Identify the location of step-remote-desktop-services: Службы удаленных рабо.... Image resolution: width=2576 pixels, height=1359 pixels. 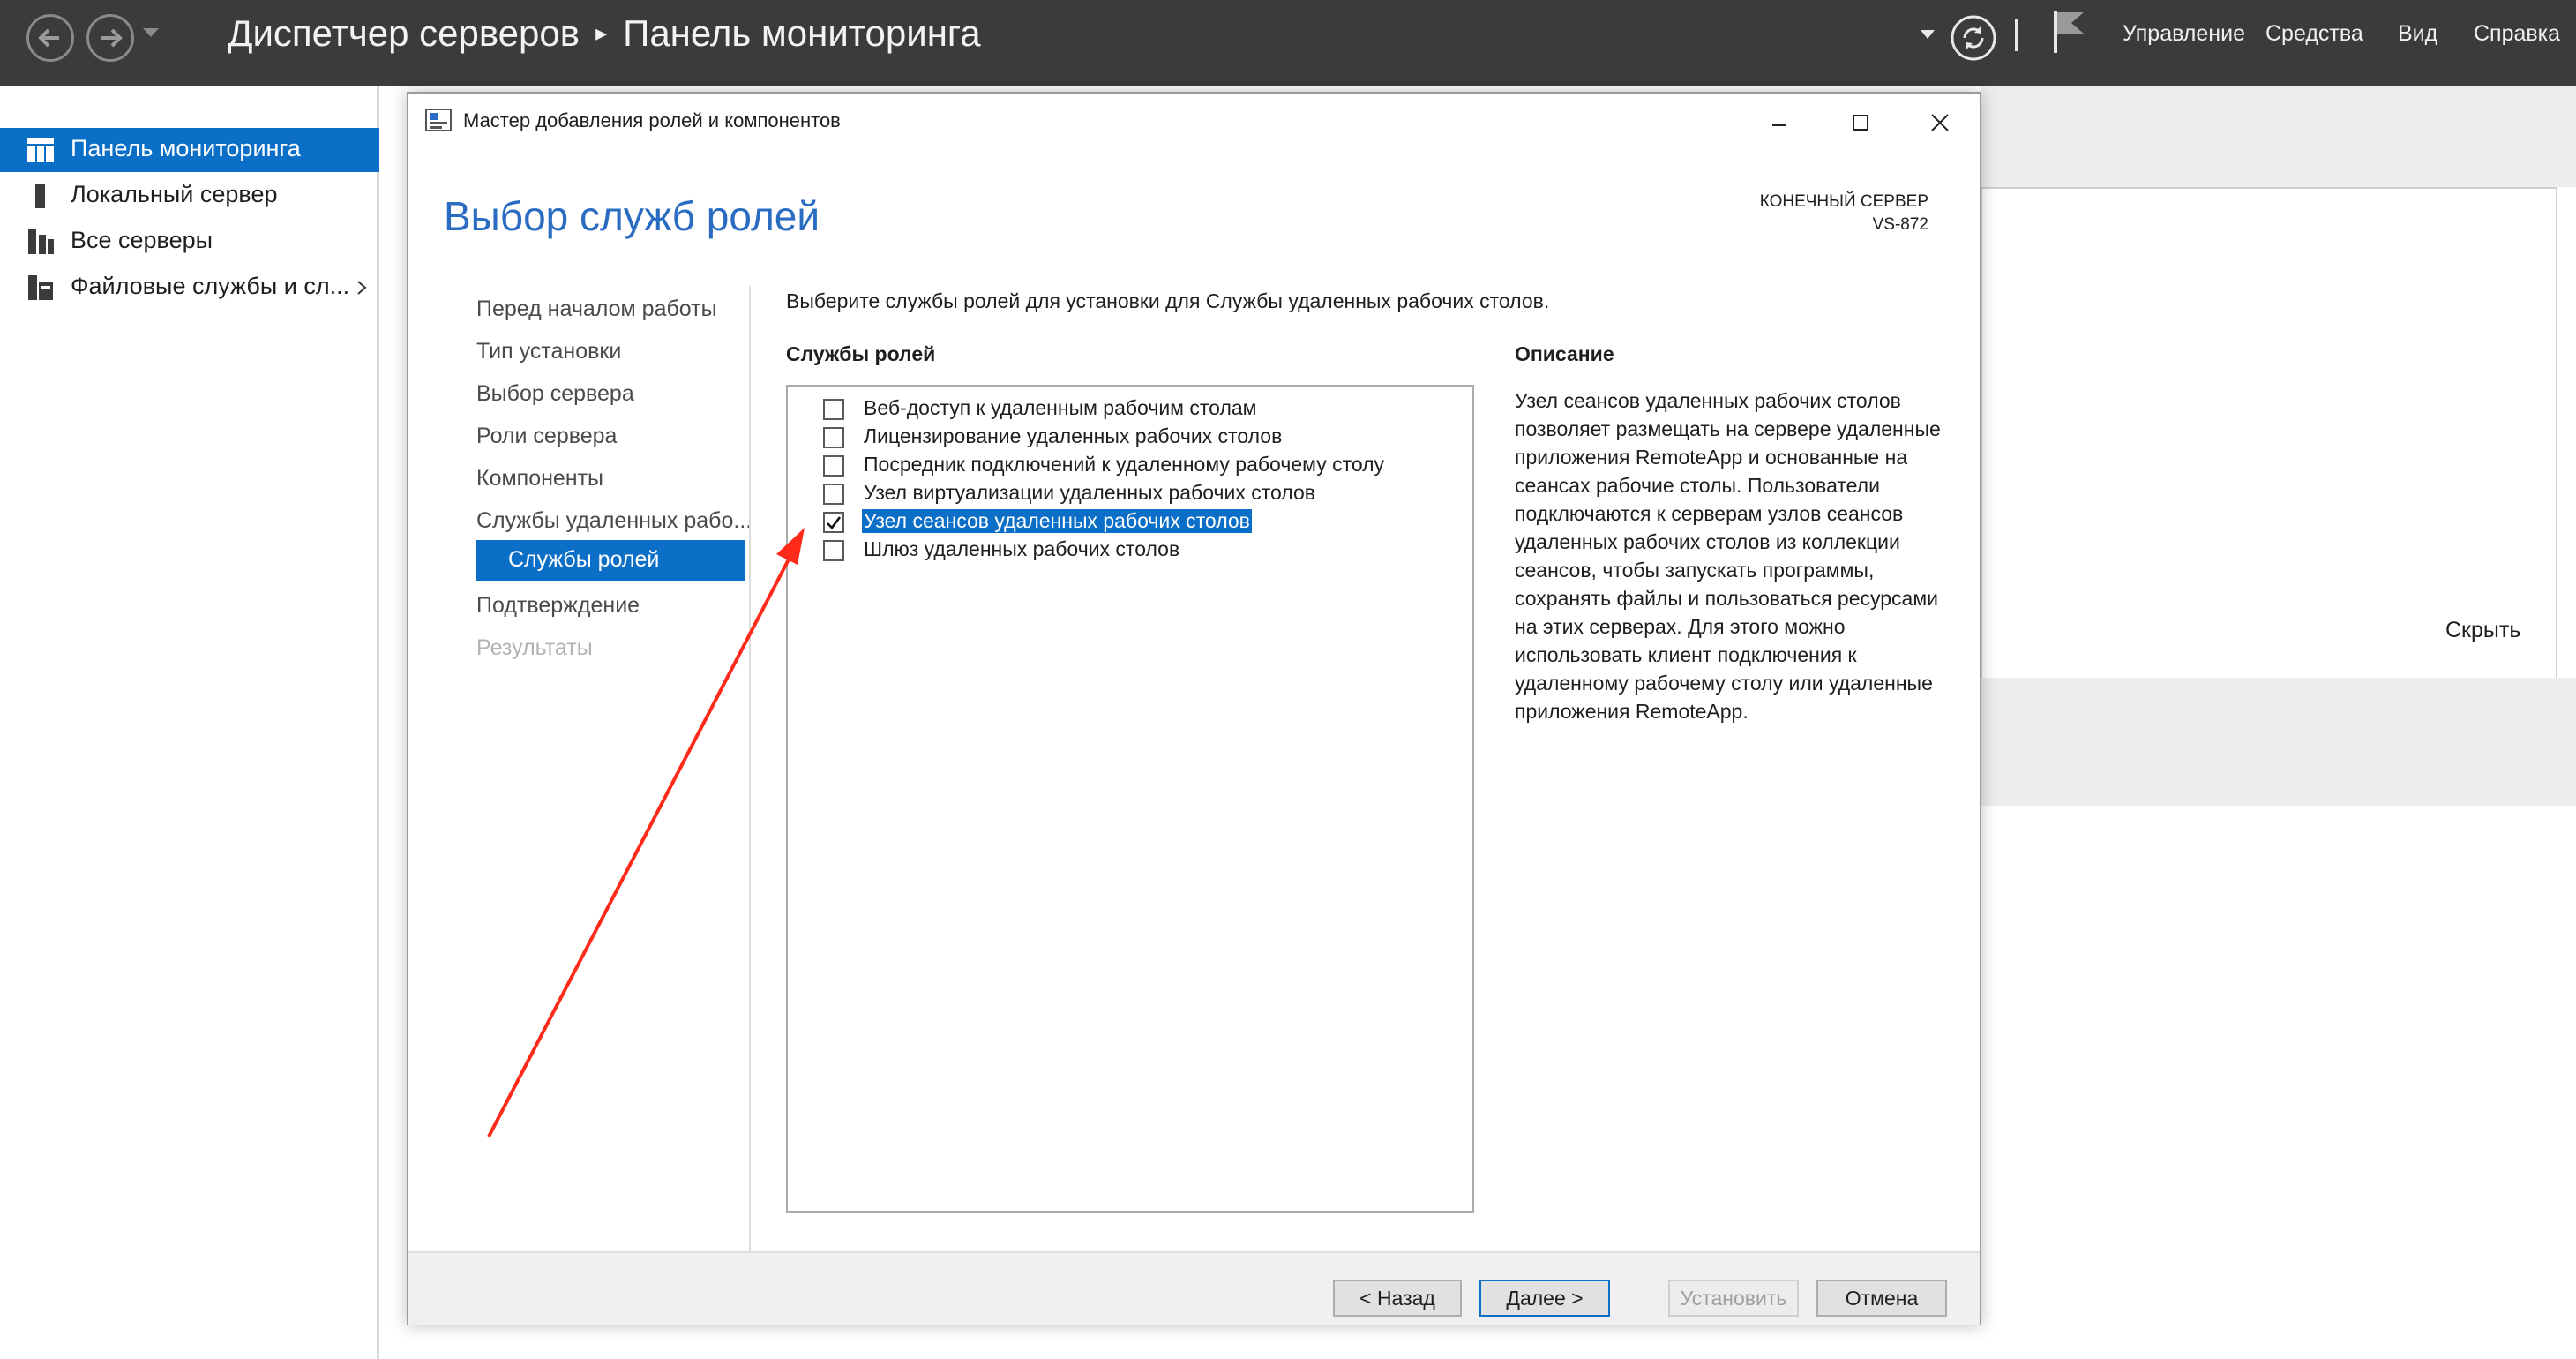
(614, 521).